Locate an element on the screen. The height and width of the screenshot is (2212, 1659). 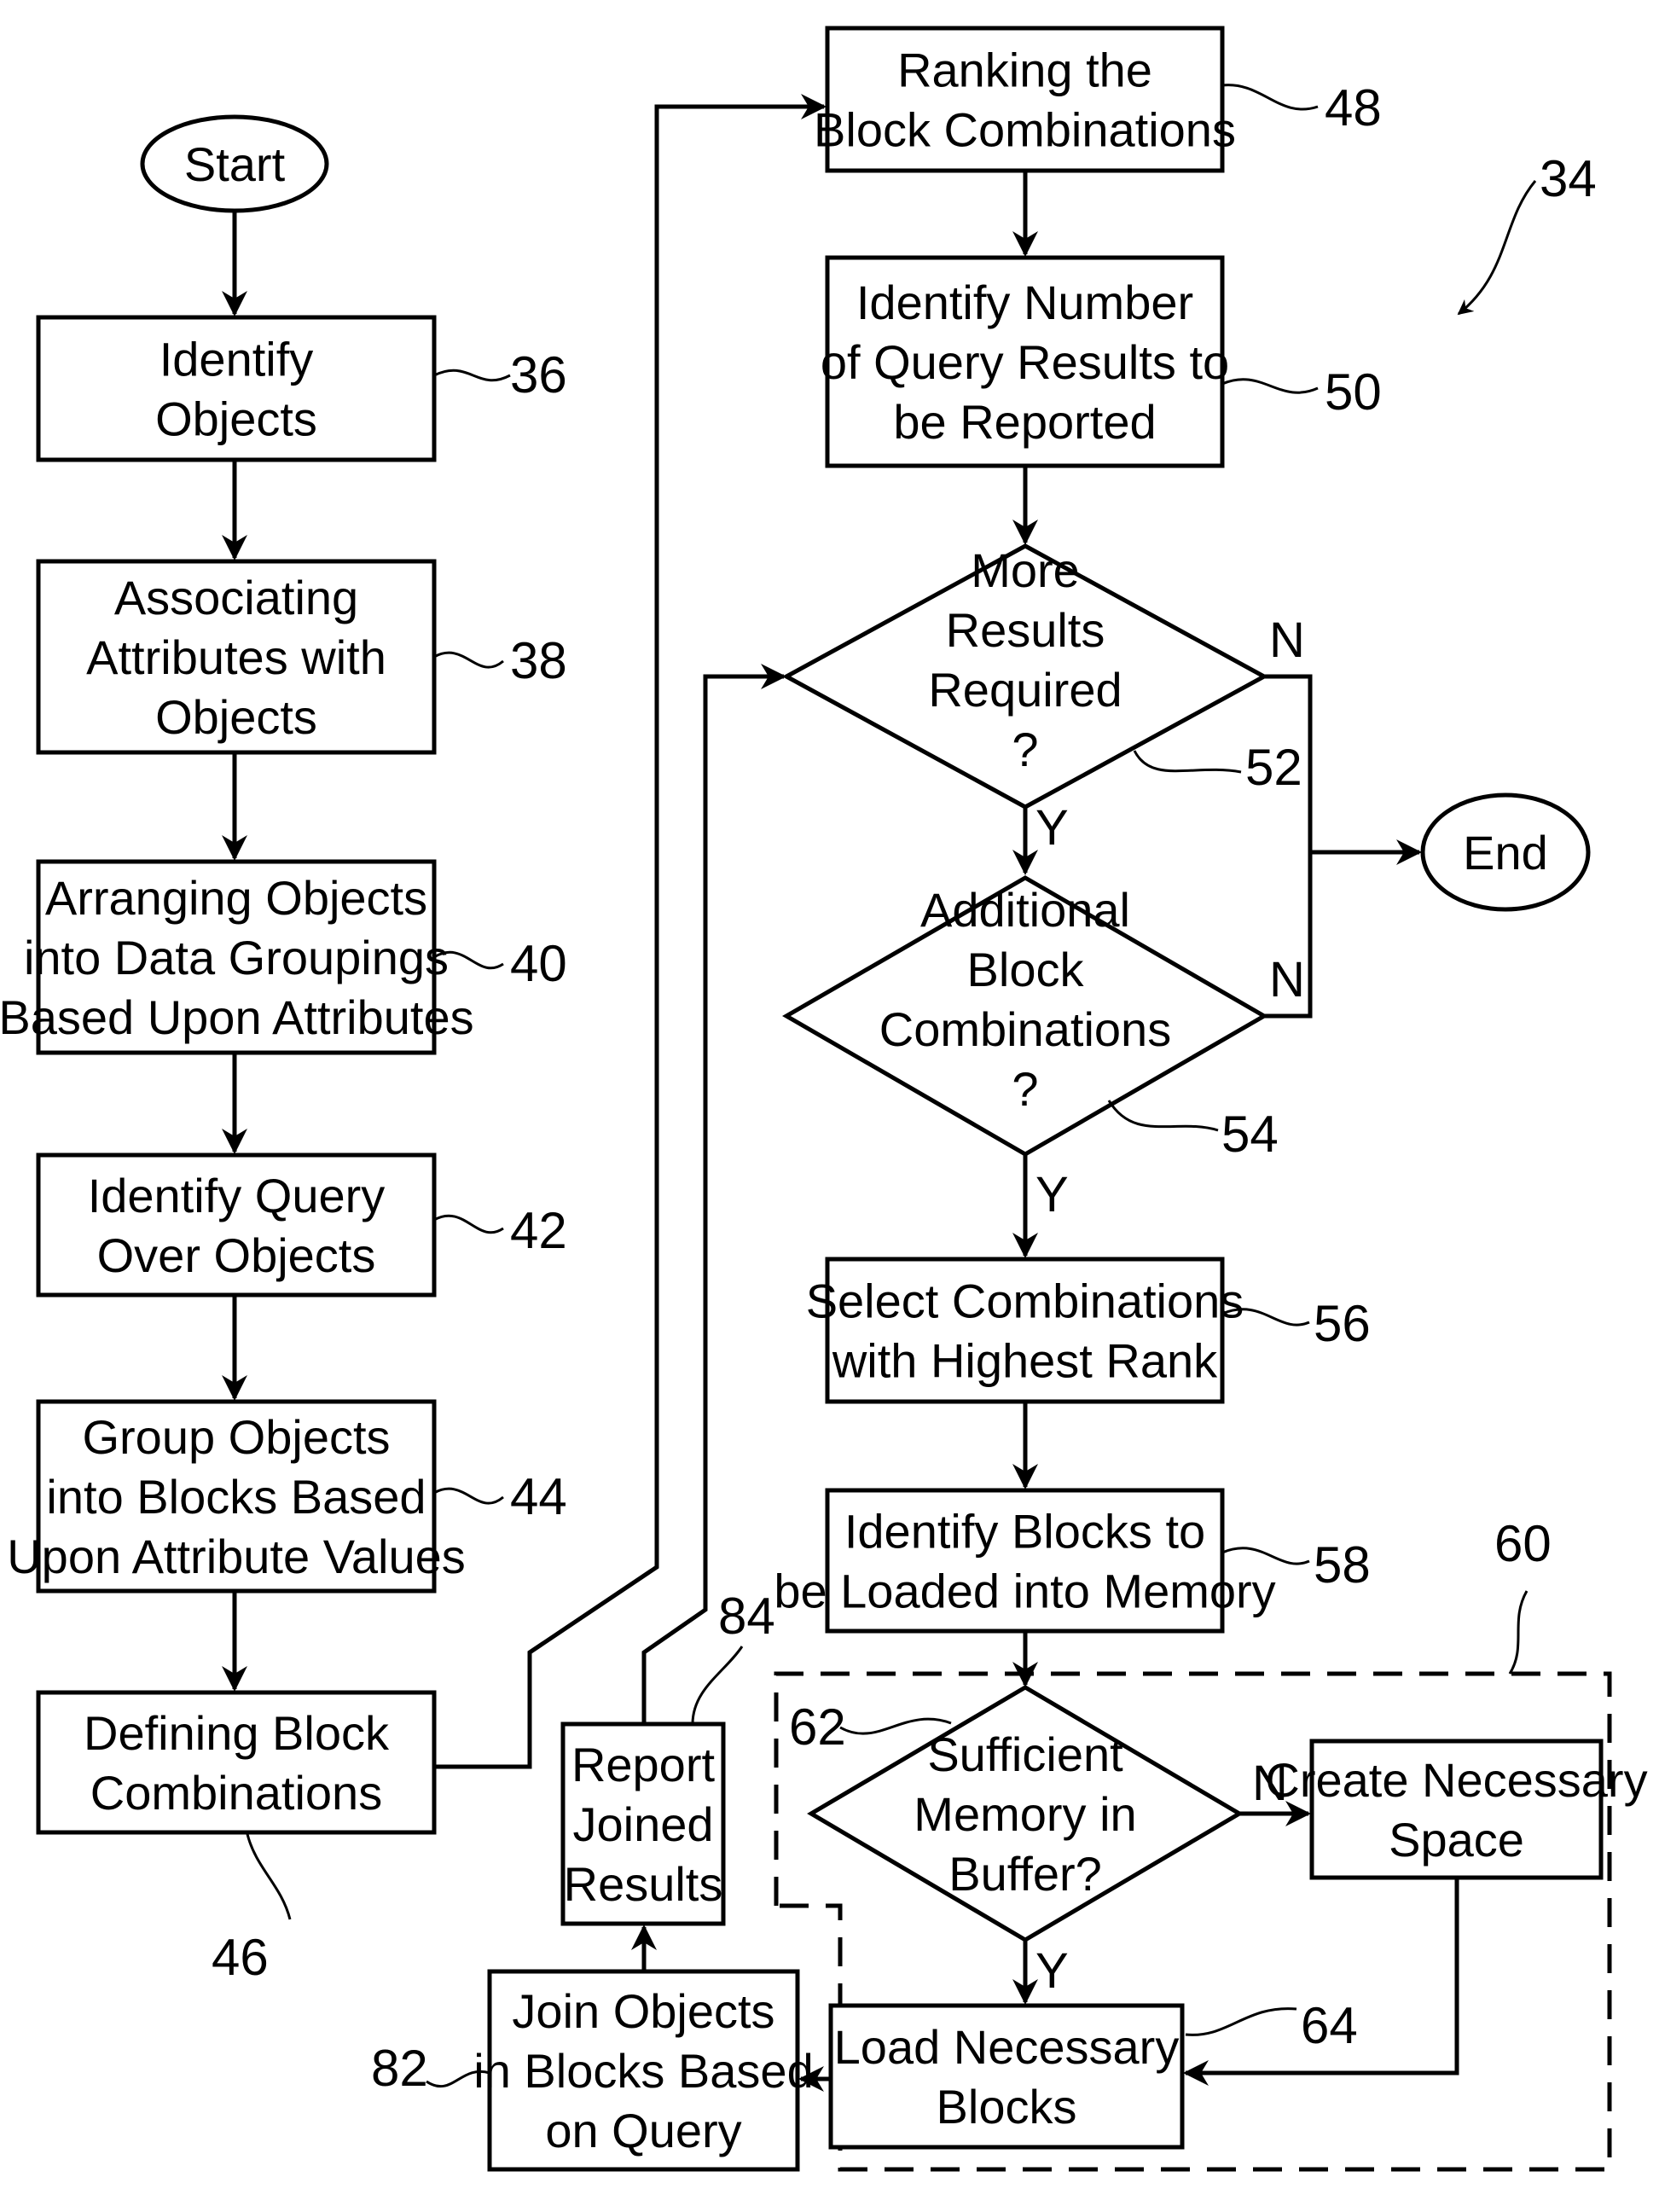
decision-62: Sufficient Memory in Buffer? is located at coordinates (1025, 1813).